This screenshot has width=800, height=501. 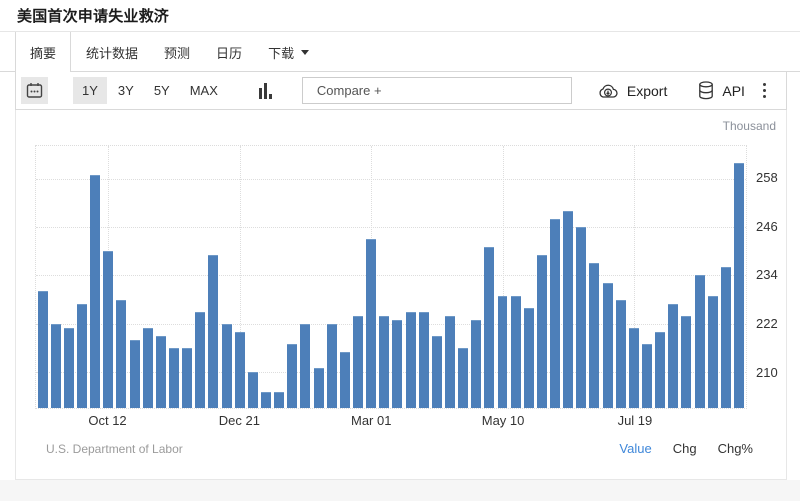 I want to click on title-bar: 美国首次申请失业救济, so click(x=400, y=15).